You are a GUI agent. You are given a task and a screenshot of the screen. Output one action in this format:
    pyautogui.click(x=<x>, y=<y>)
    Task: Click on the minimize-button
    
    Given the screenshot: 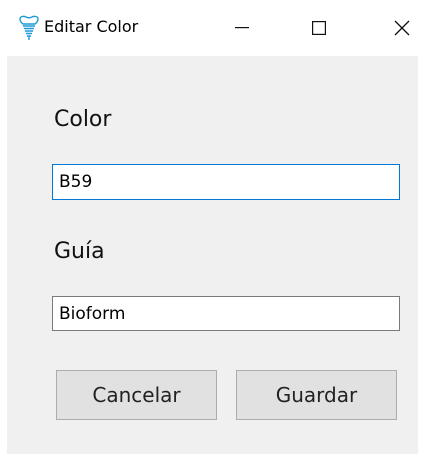 What is the action you would take?
    pyautogui.click(x=242, y=28)
    